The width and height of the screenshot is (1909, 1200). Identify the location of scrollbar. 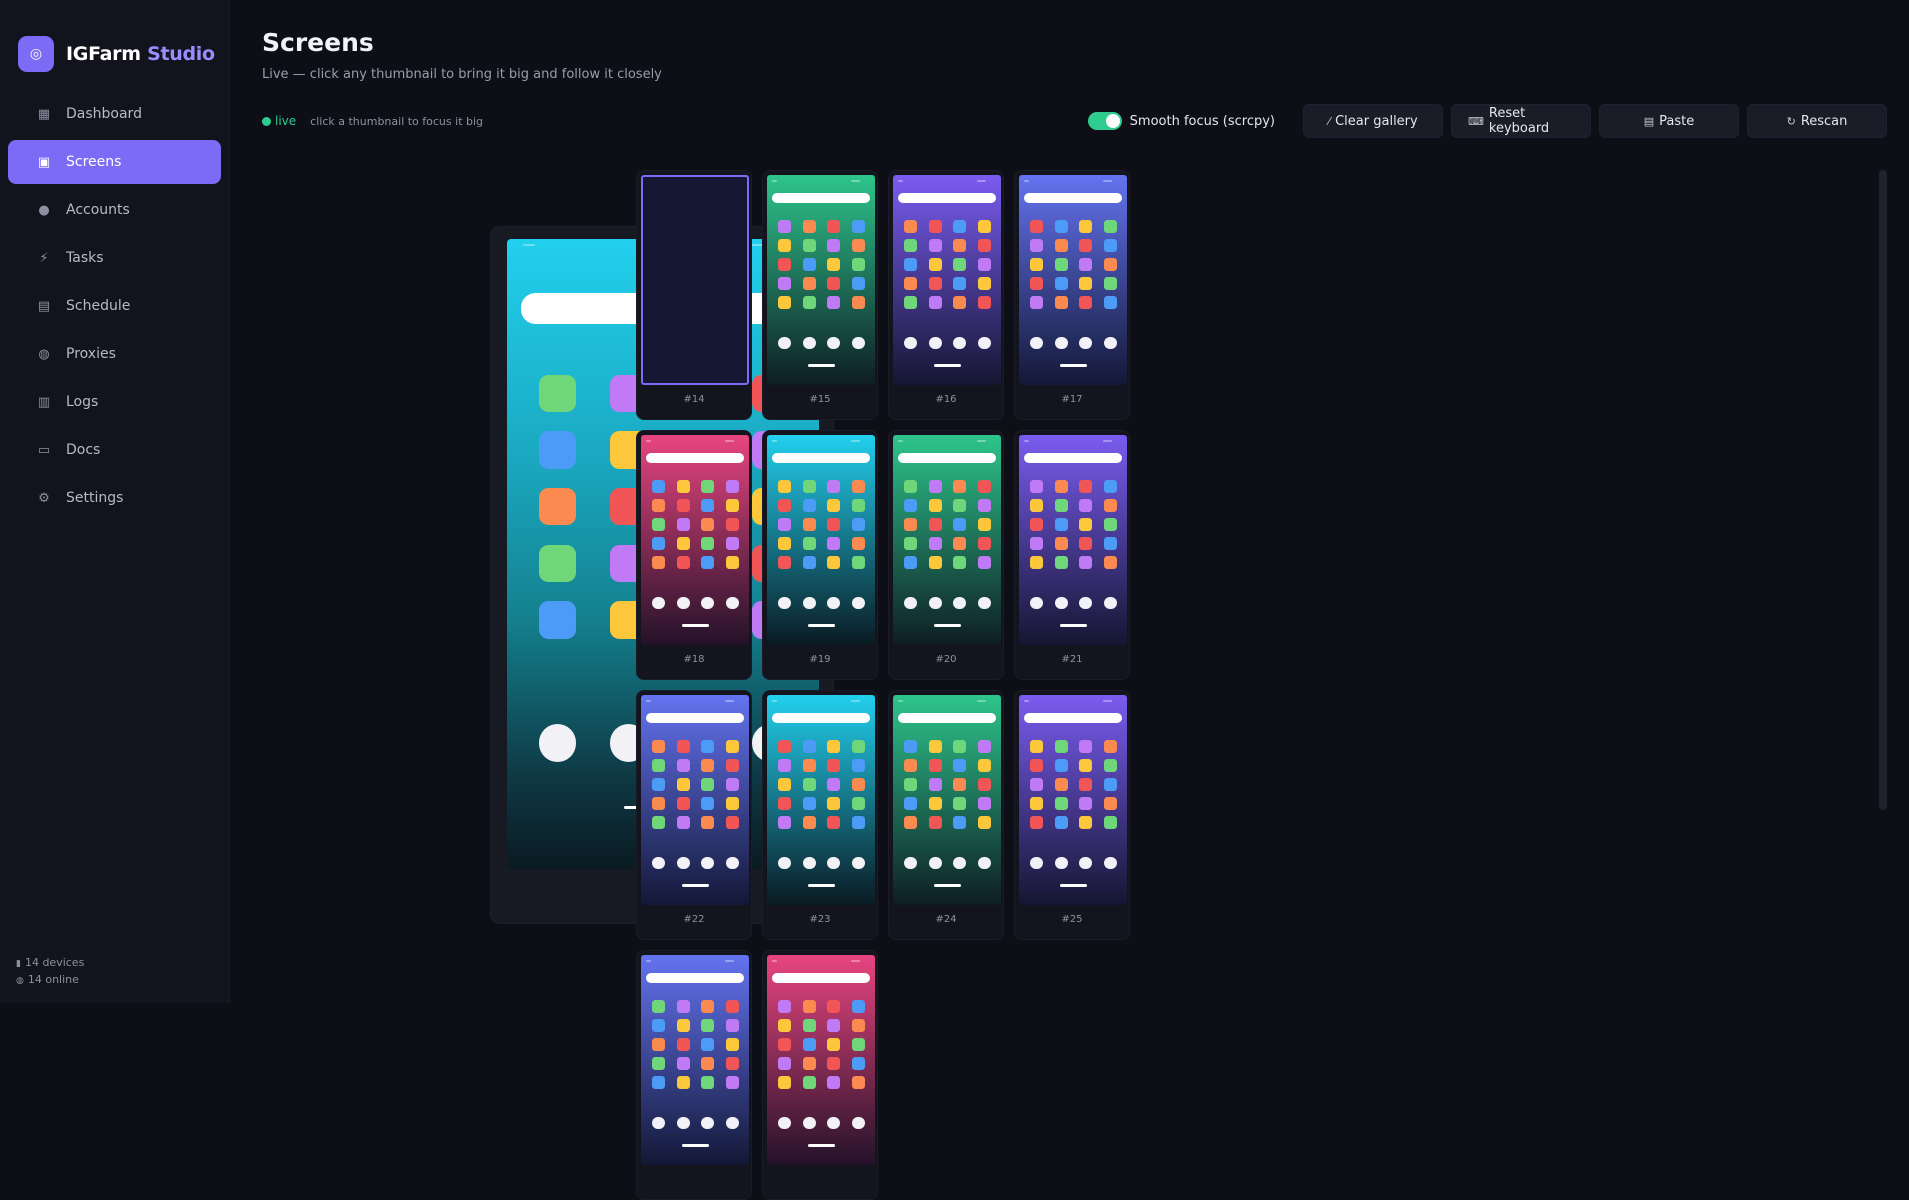
(1883, 490).